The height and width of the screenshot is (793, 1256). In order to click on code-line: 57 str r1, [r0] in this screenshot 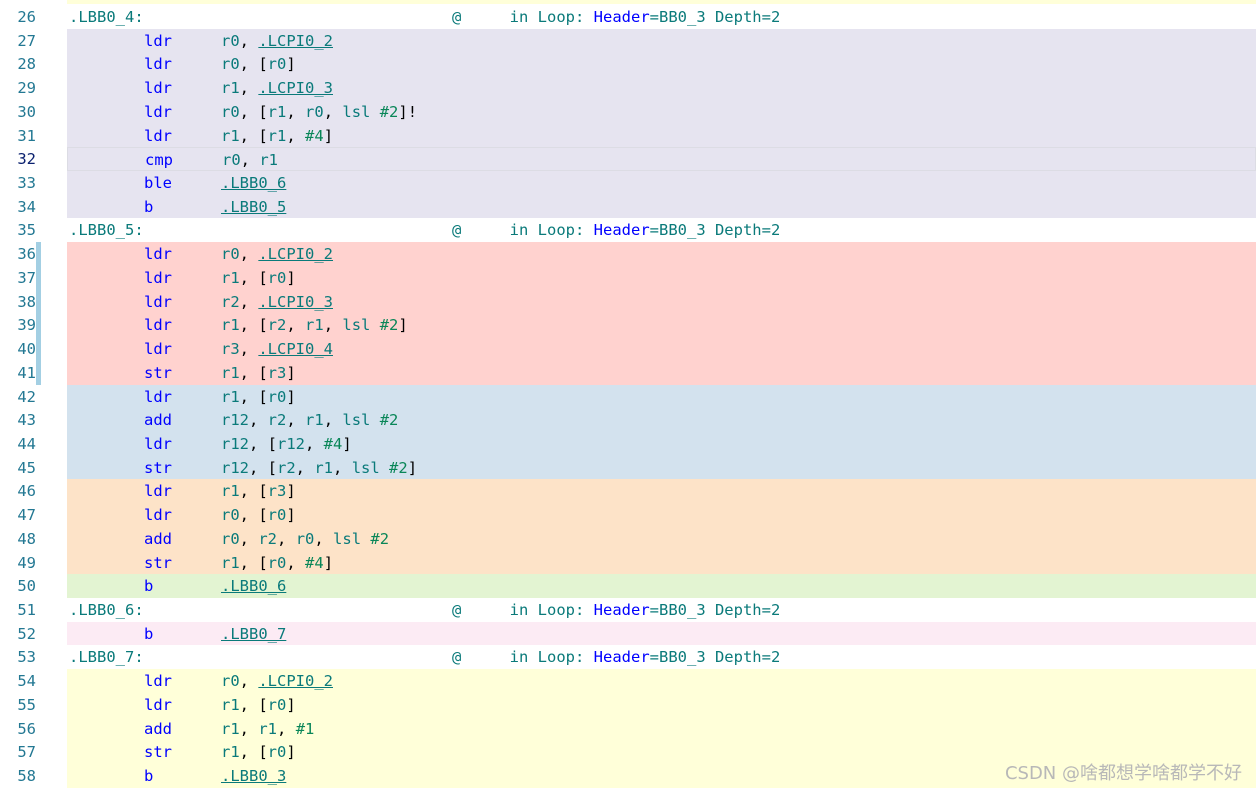, I will do `click(628, 752)`.